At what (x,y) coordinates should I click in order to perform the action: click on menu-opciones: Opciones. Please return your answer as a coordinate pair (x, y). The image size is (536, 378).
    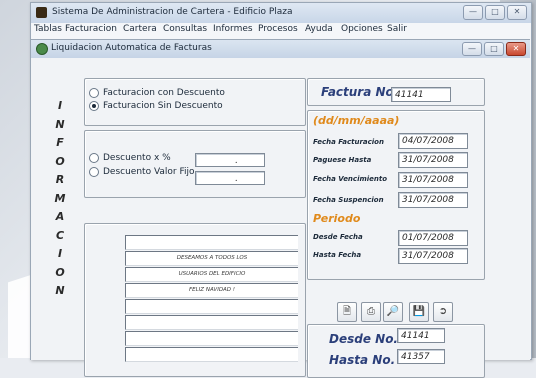
    Looking at the image, I should click on (362, 29).